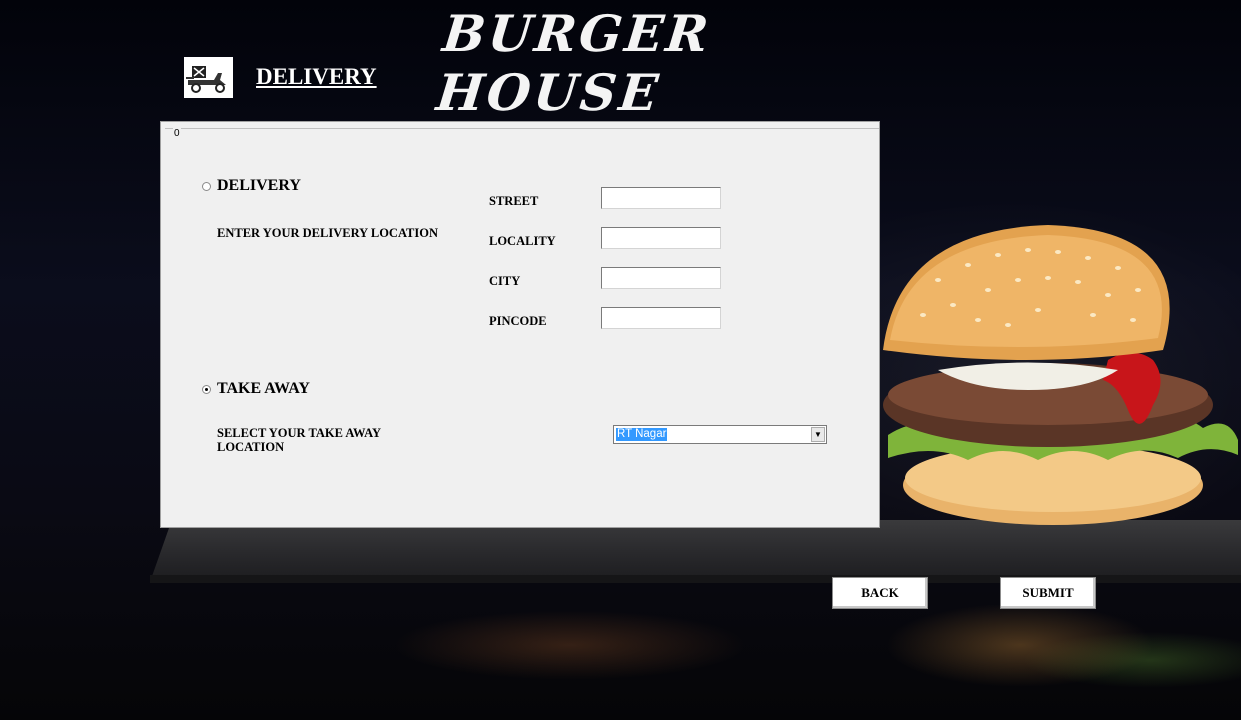 This screenshot has height=720, width=1241. Describe the element at coordinates (642, 434) in the screenshot. I see `takeaway-location-value: RT Nagar` at that location.